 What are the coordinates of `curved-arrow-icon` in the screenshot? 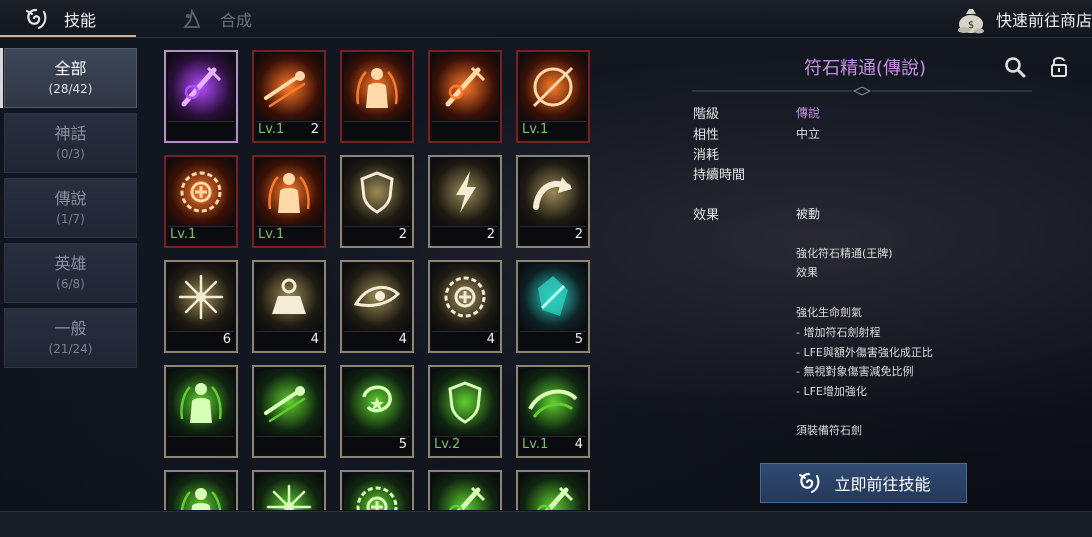 It's located at (553, 192).